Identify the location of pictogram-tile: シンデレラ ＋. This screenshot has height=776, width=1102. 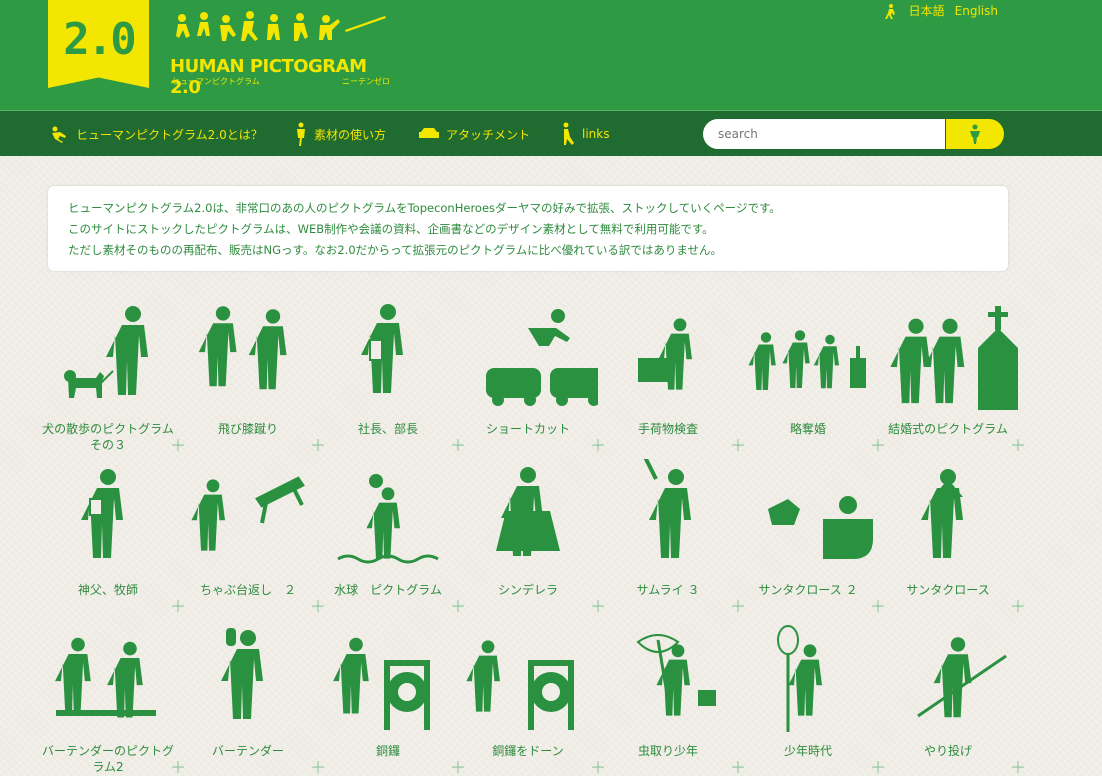
(532, 539).